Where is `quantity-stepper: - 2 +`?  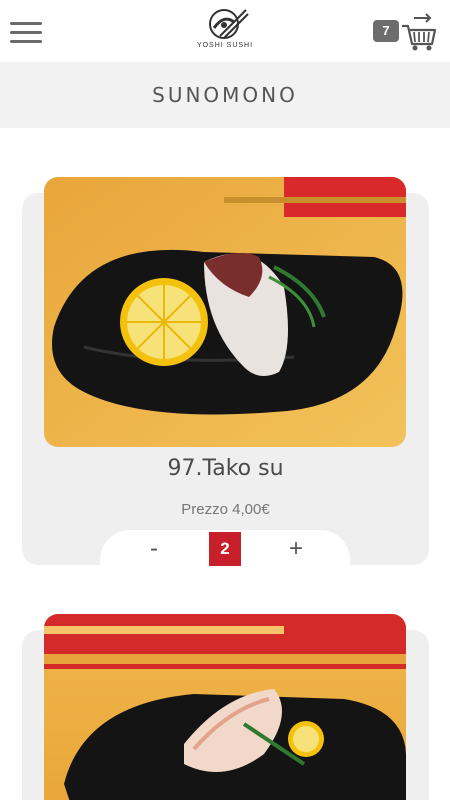
quantity-stepper: - 2 + is located at coordinates (225, 549).